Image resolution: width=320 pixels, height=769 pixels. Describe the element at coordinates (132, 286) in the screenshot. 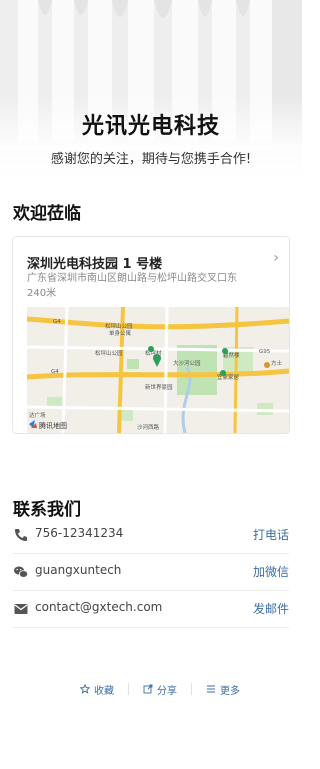

I see `location-address: 广东省深圳市南山区朗山路与松坪山路交叉口东240米` at that location.